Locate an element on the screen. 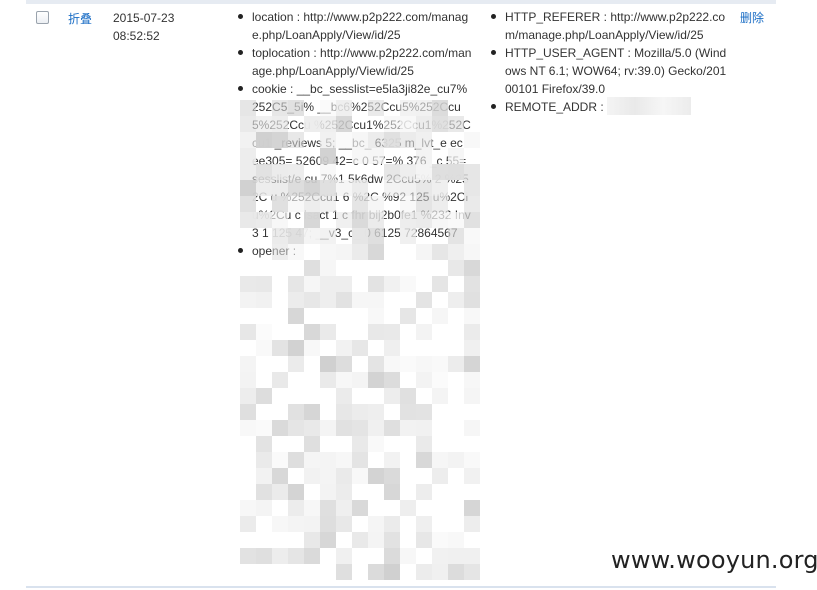 Image resolution: width=817 pixels, height=590 pixels. redacted-ip is located at coordinates (649, 106).